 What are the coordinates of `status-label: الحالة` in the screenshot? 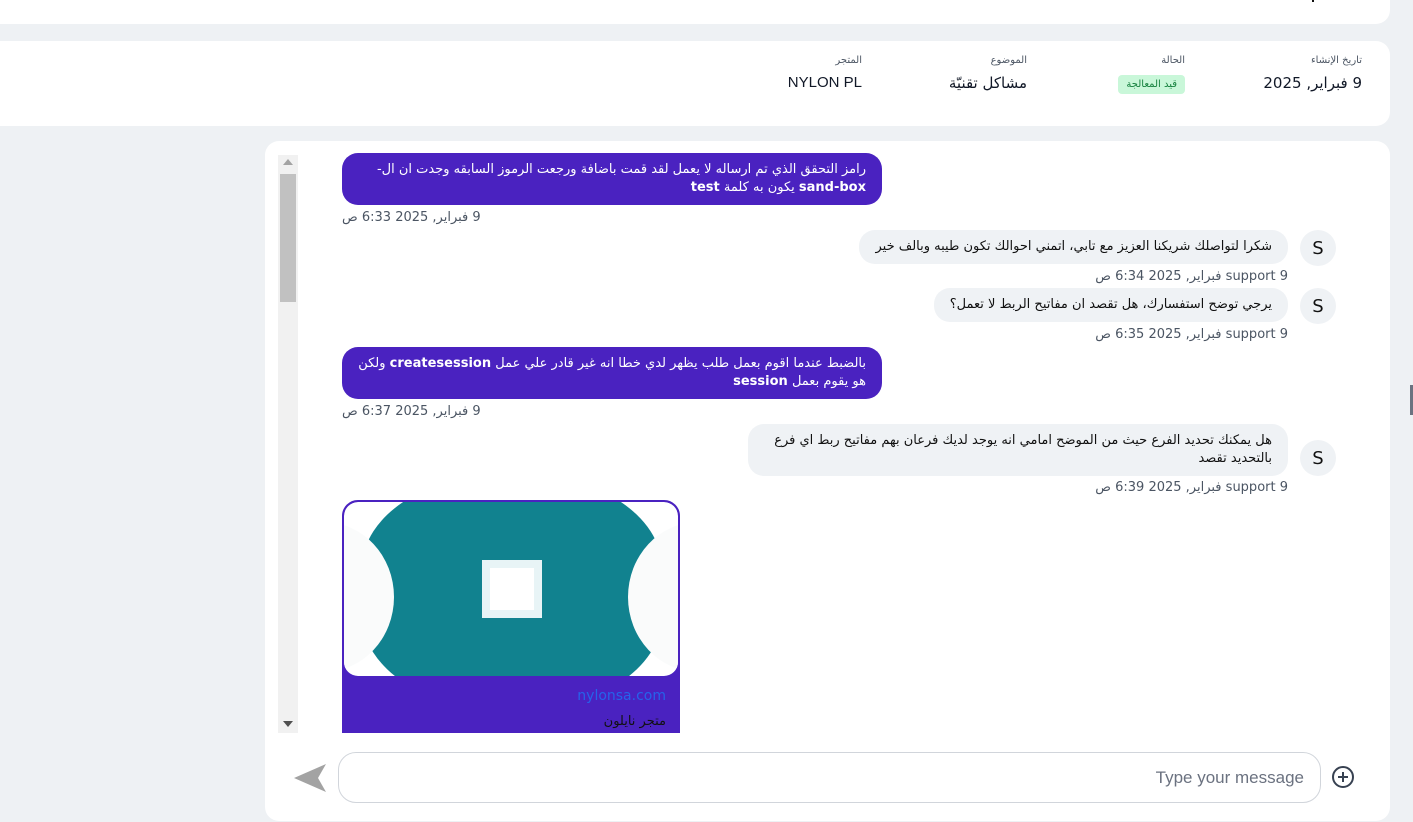 It's located at (1173, 60).